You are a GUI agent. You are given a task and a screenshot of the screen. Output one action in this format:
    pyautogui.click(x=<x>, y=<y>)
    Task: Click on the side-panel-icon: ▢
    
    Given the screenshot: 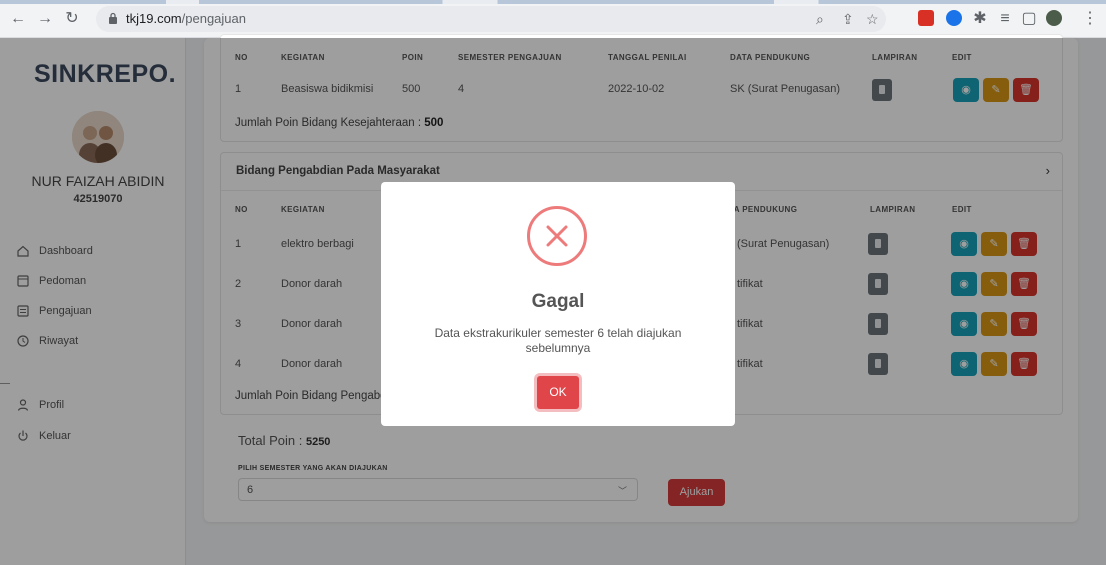 What is the action you would take?
    pyautogui.click(x=1029, y=19)
    